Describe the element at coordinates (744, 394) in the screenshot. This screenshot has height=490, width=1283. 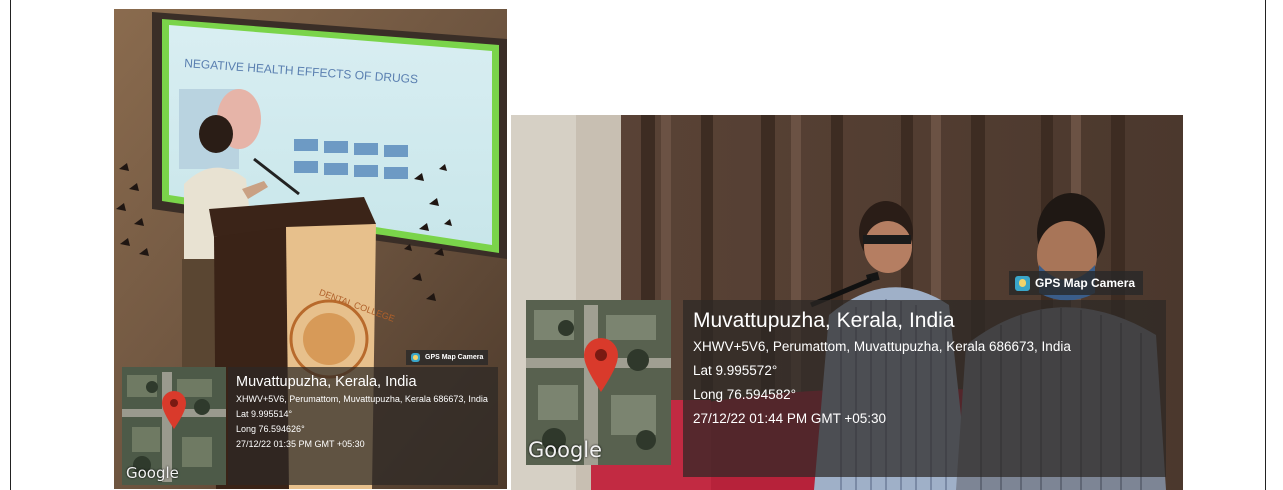
I see `longitude-text: Long 76.594582°` at that location.